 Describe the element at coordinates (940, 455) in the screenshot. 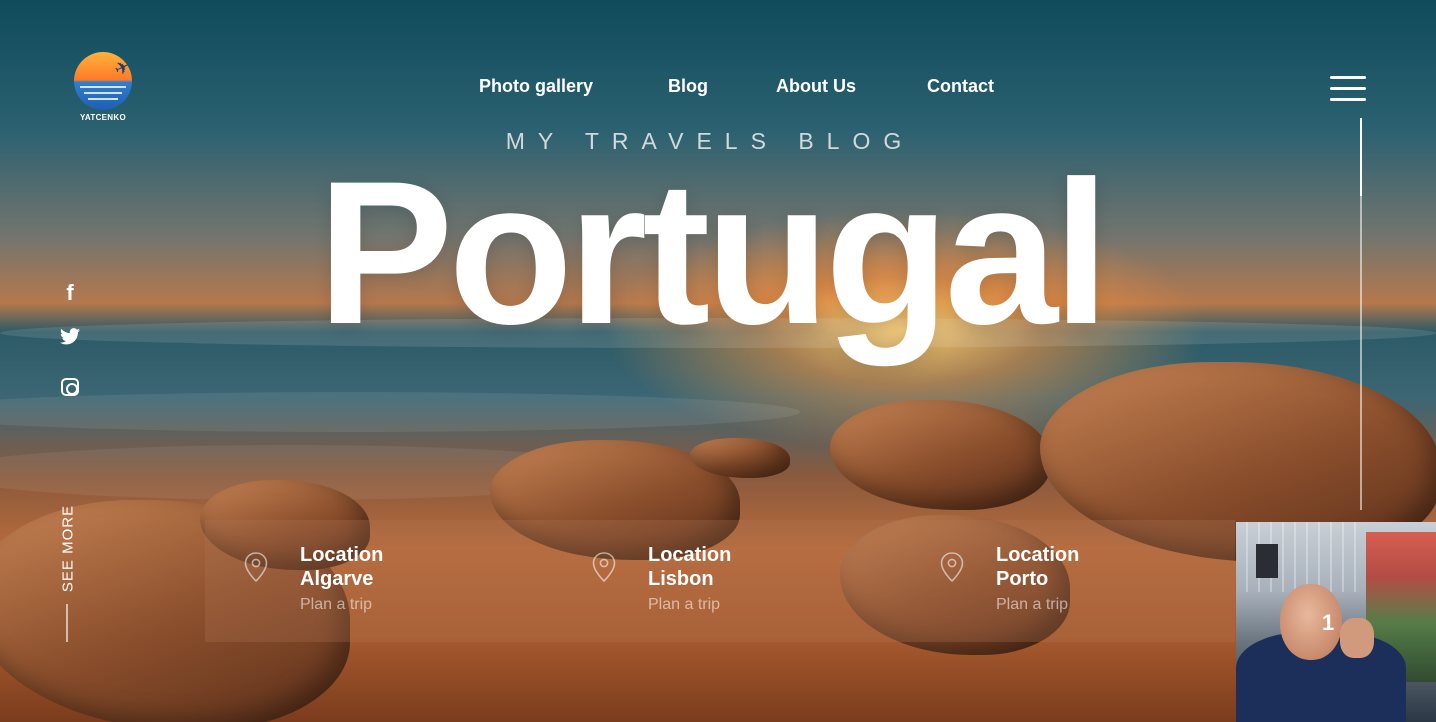

I see `rock-mid` at that location.